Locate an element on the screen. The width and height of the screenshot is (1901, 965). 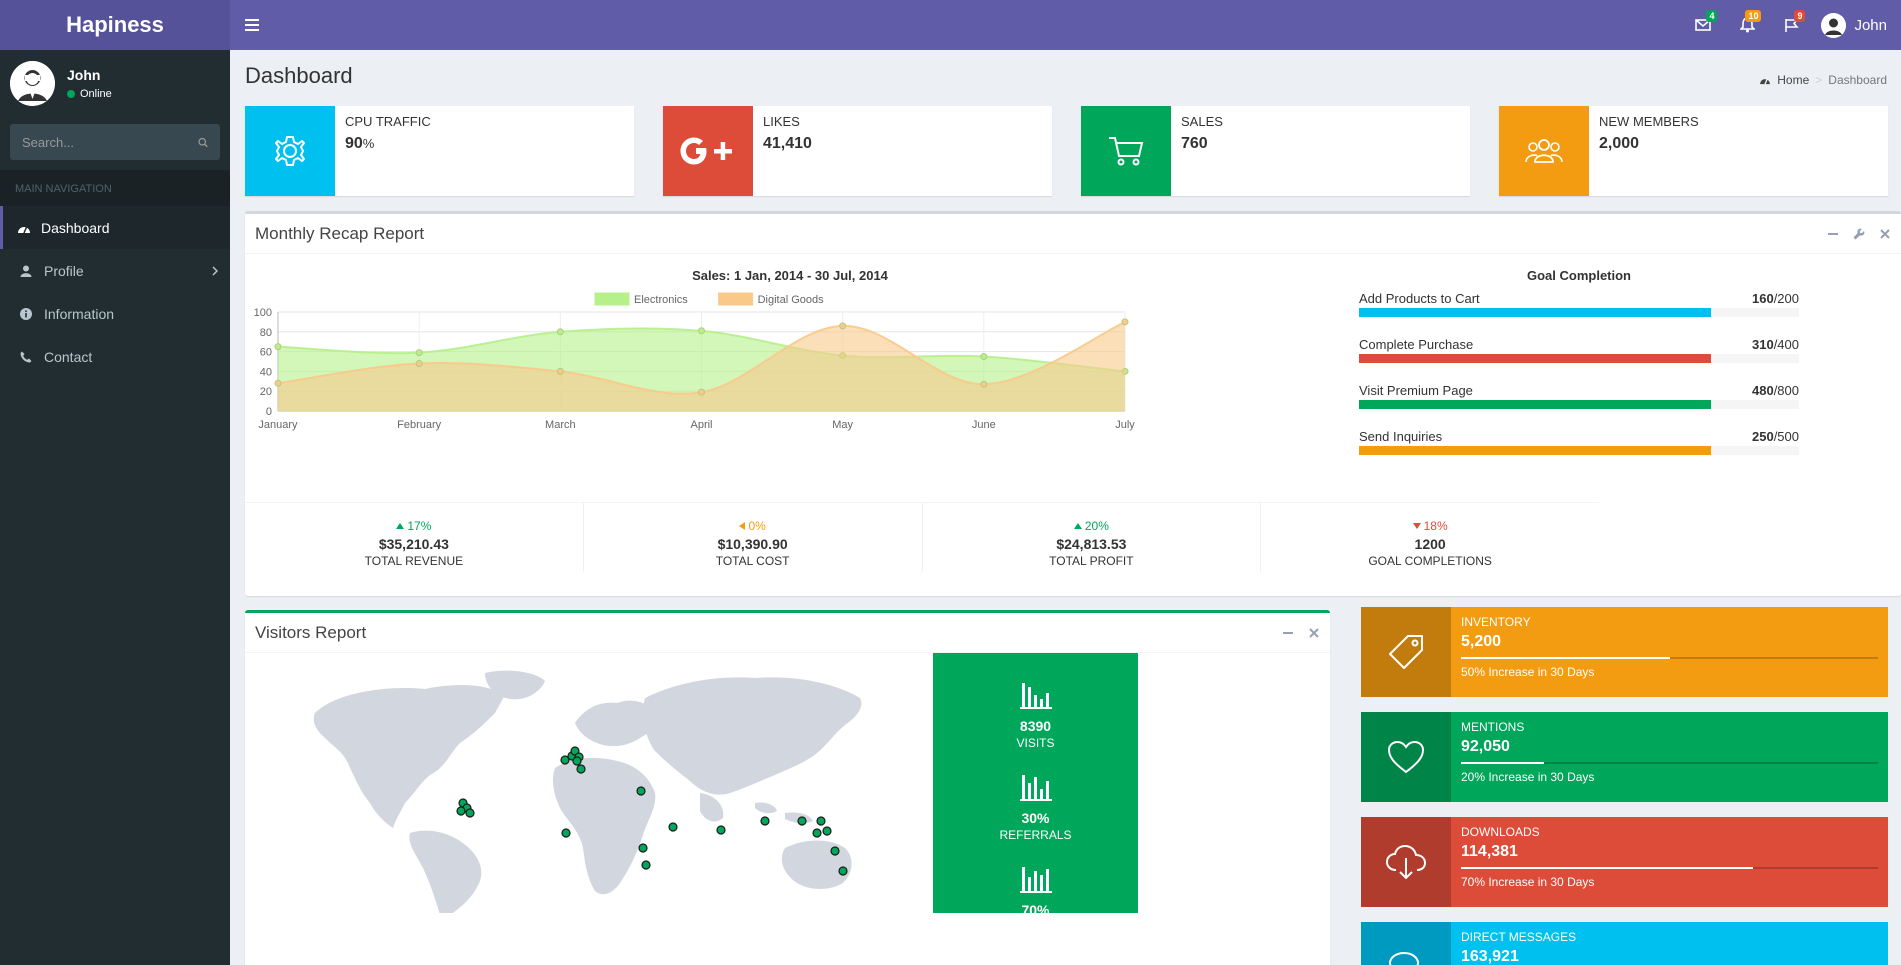
sidebar-user-name: John is located at coordinates (84, 74).